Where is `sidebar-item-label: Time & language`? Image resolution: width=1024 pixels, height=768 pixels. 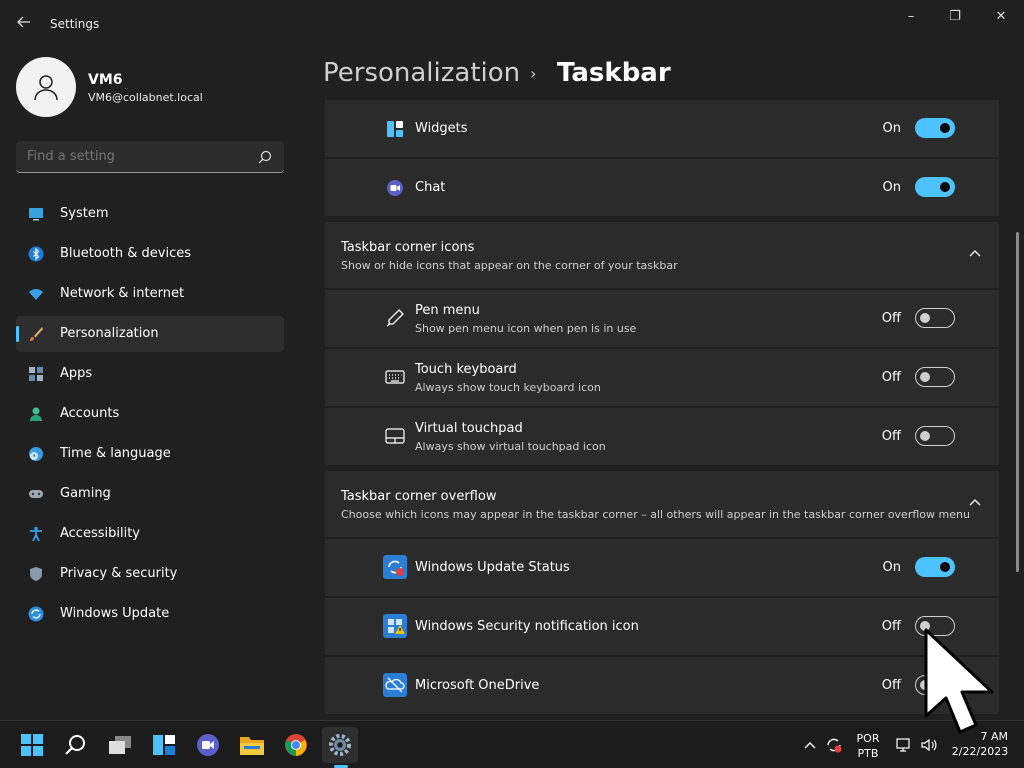 sidebar-item-label: Time & language is located at coordinates (115, 453).